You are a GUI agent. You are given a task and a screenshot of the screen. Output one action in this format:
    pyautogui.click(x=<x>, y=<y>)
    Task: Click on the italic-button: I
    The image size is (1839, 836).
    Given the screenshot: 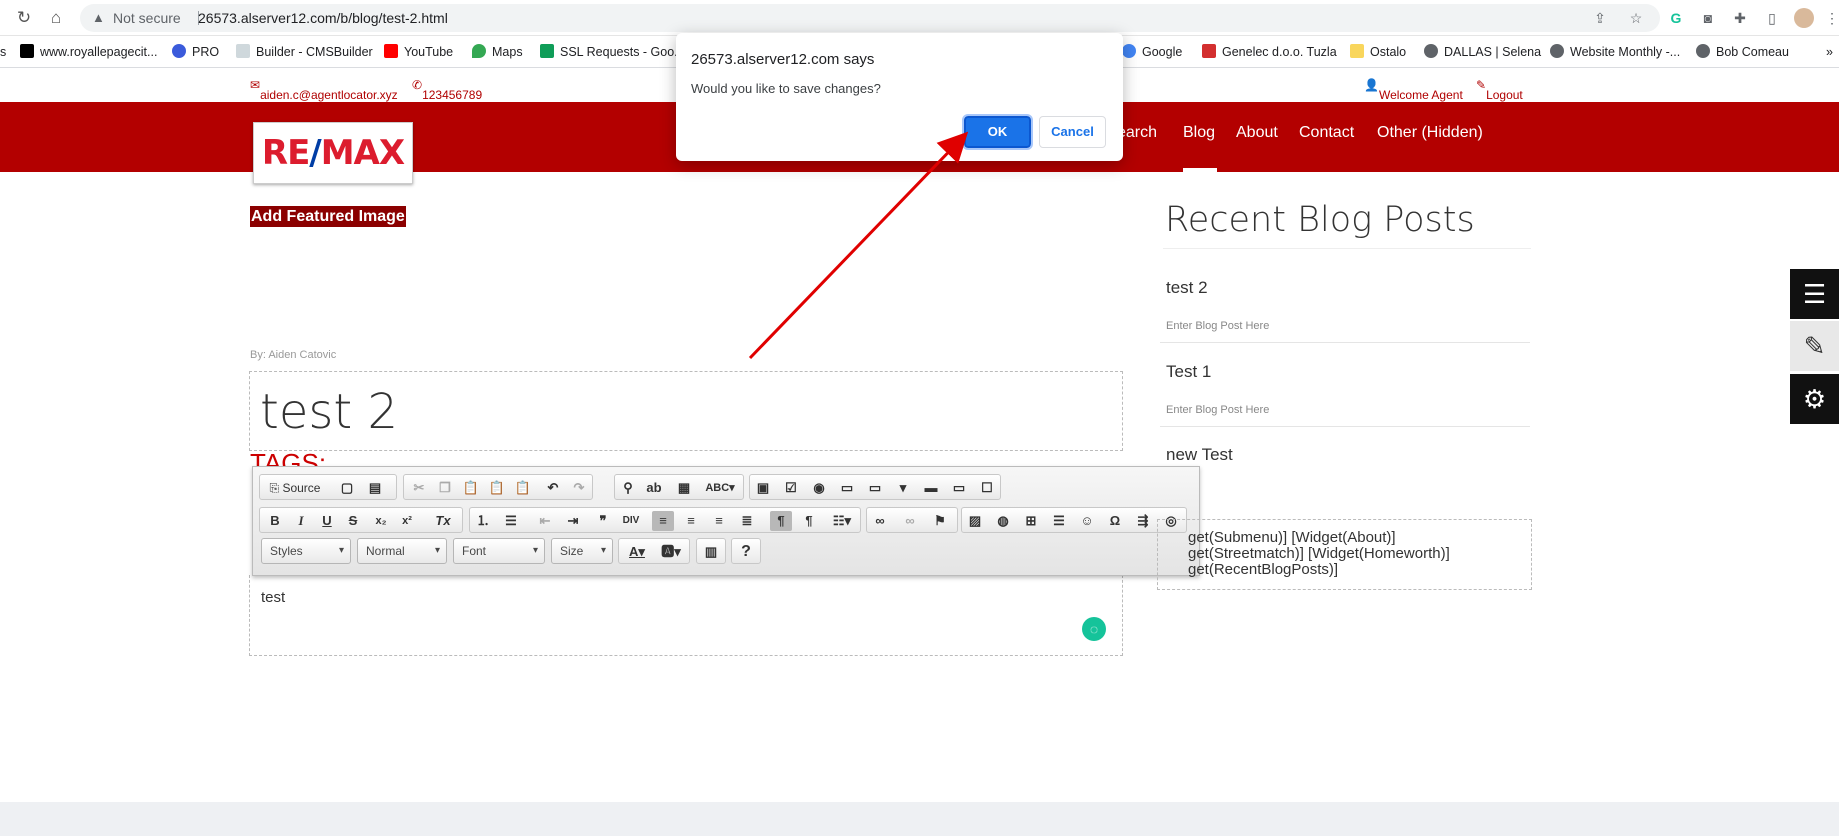 What is the action you would take?
    pyautogui.click(x=301, y=521)
    